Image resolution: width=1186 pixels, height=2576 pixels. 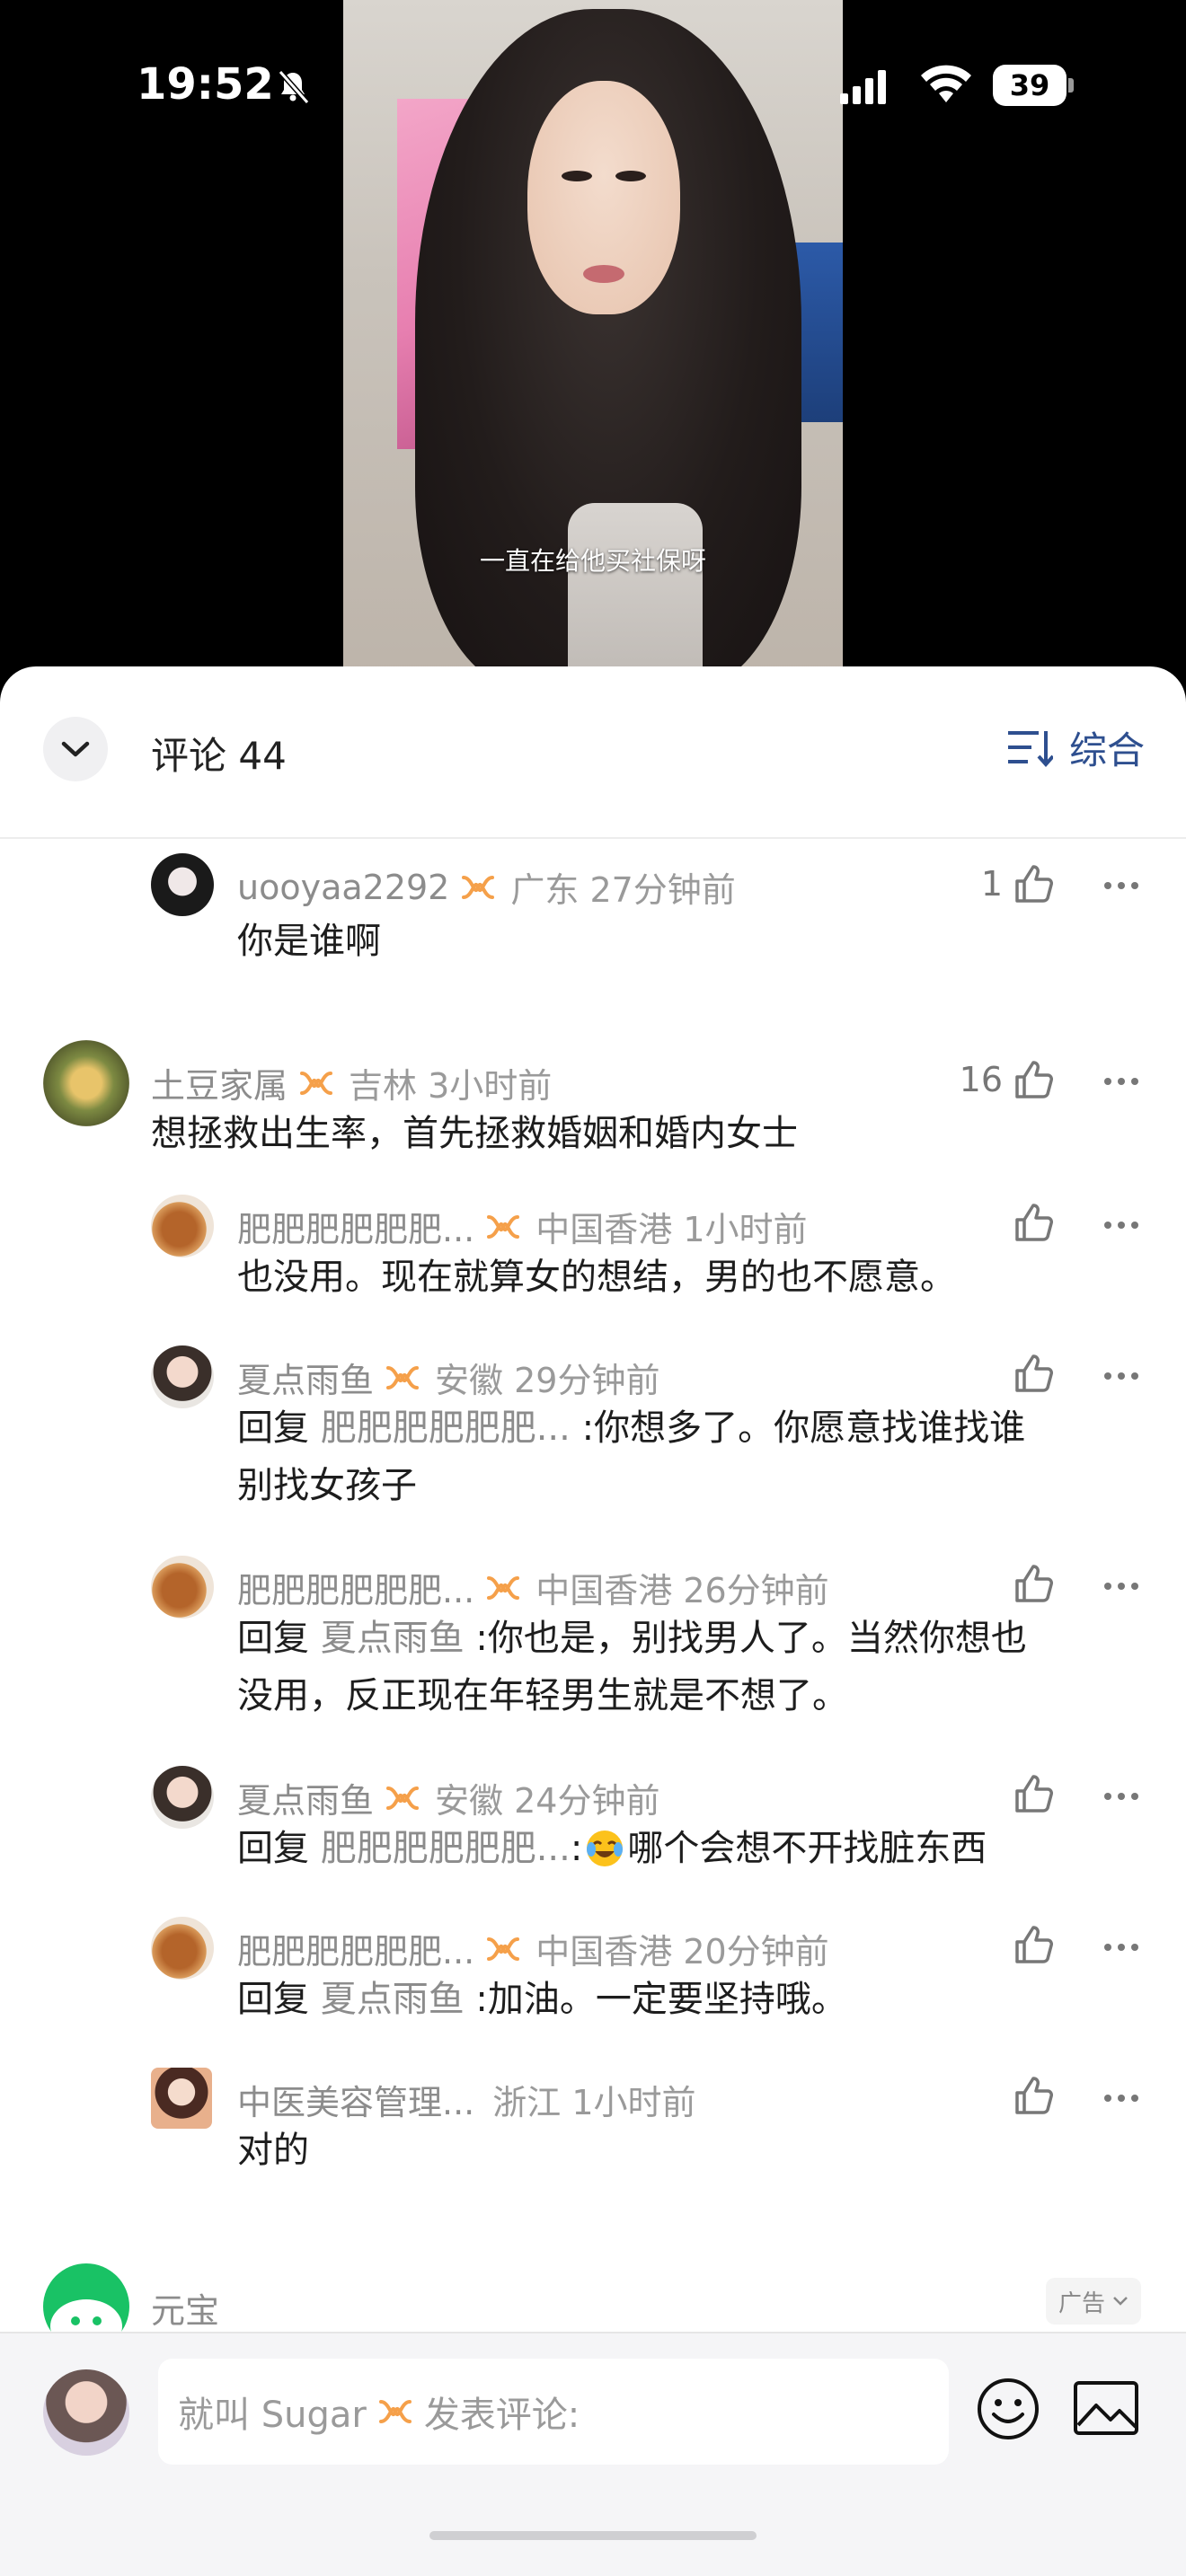 I want to click on comment-text: 对的, so click(x=273, y=2150).